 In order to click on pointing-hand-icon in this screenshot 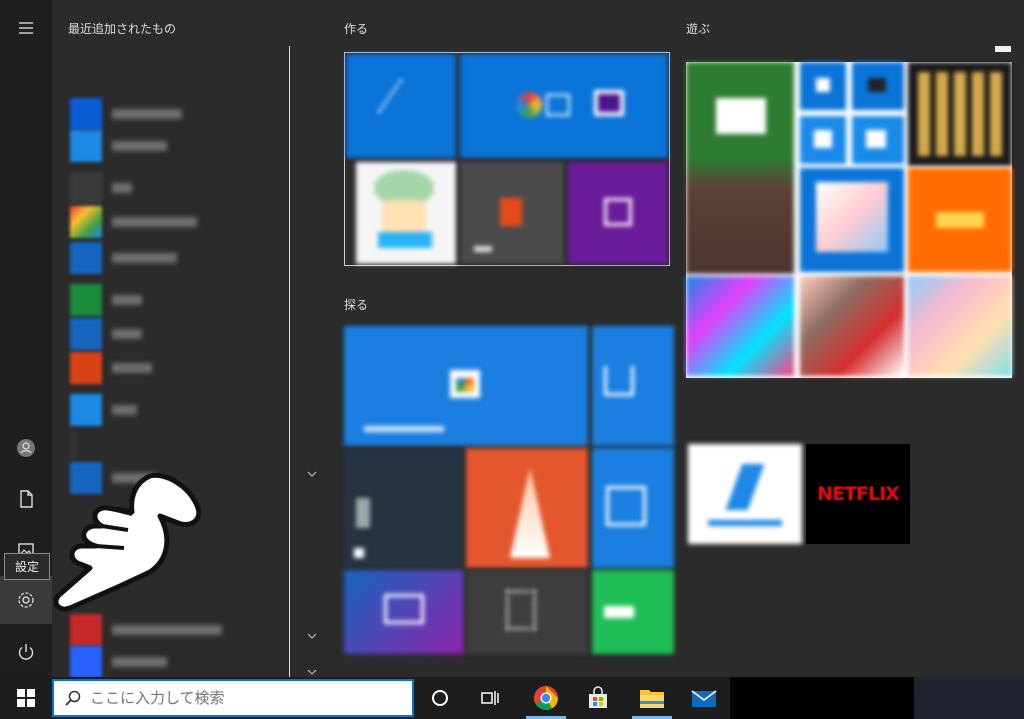, I will do `click(127, 542)`.